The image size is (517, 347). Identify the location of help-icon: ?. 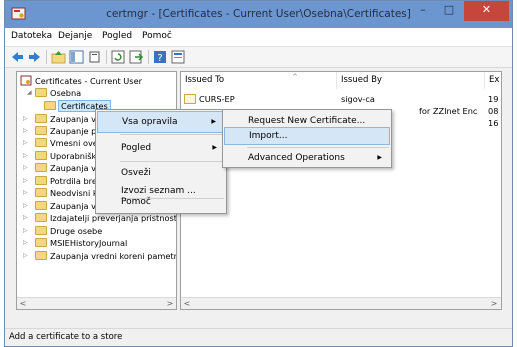
(160, 57).